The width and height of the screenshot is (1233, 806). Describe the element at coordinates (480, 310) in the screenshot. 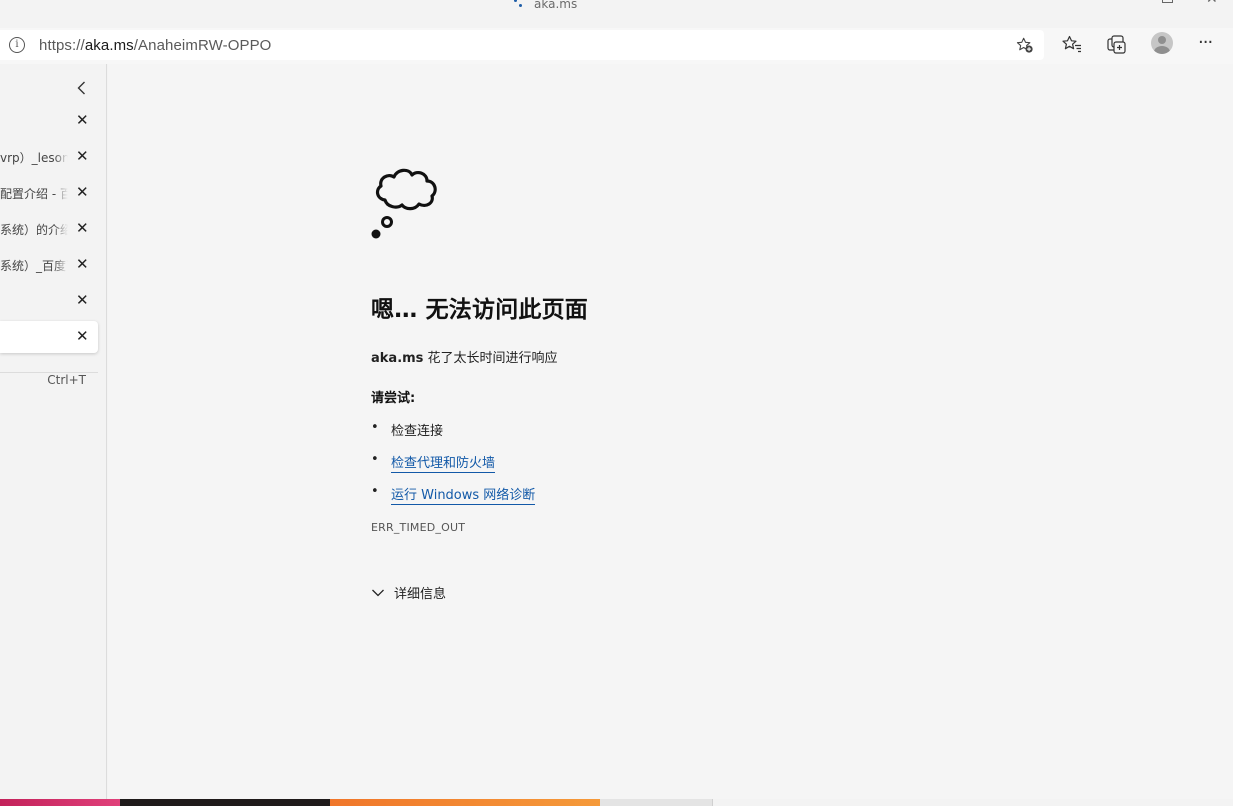

I see `error-title: 嗯… 无法访问此页面` at that location.